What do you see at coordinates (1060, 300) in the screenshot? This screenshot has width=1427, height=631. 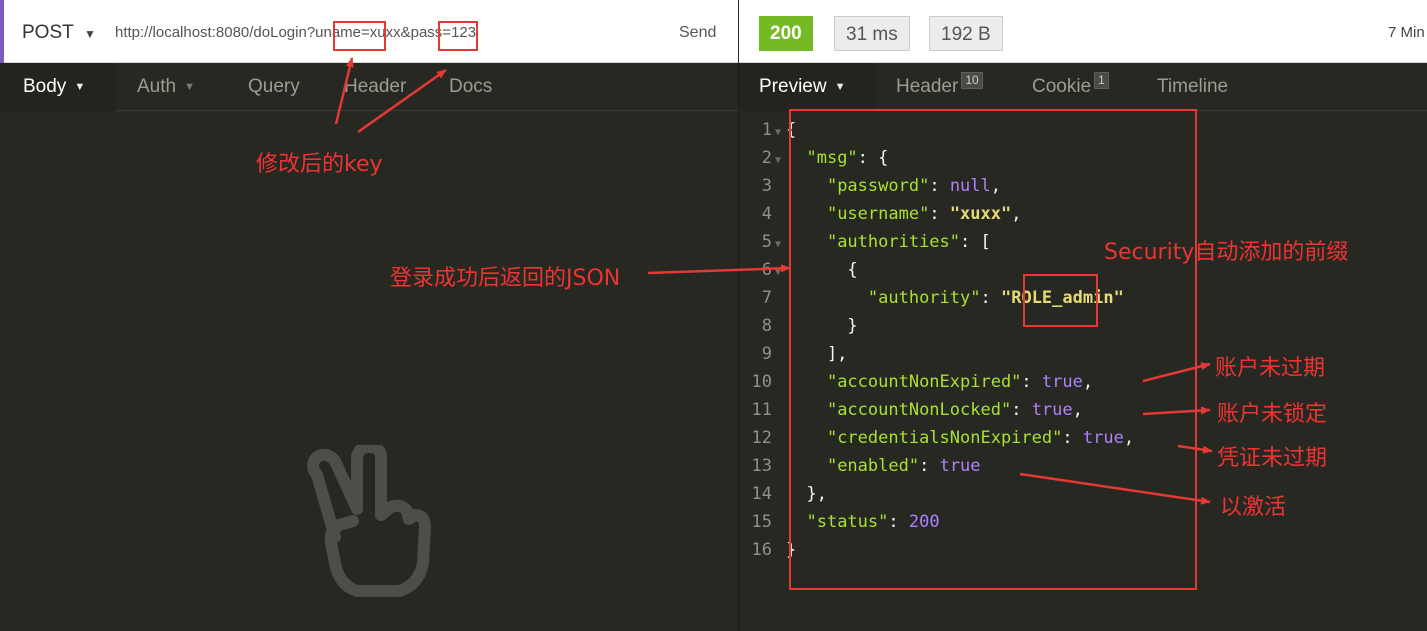 I see `annotation-box-role-prefix` at bounding box center [1060, 300].